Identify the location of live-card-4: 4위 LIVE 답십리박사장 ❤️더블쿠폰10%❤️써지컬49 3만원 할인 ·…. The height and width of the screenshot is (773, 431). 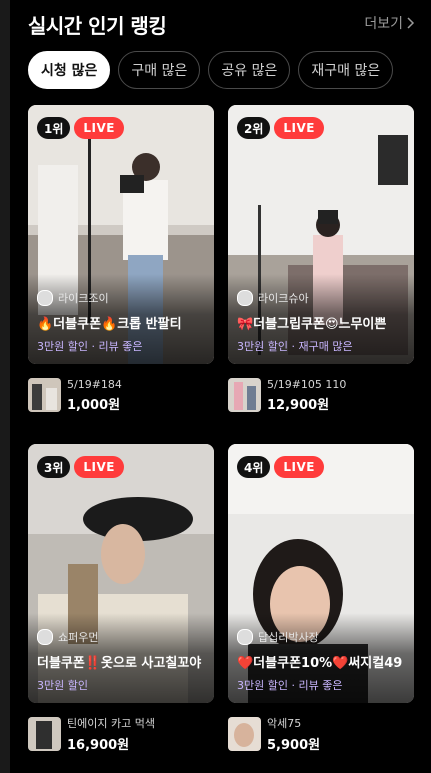
(321, 573).